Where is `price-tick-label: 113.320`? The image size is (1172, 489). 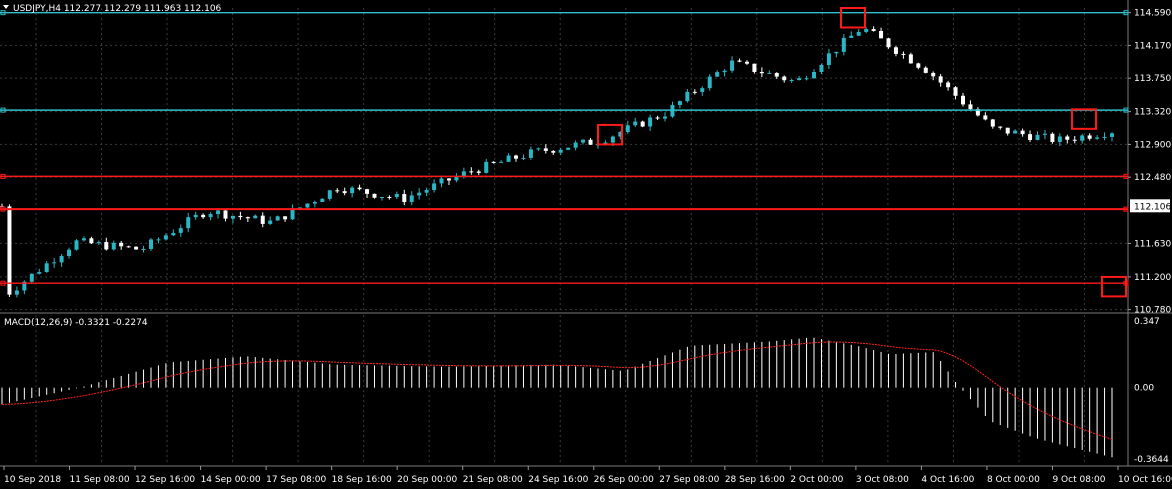
price-tick-label: 113.320 is located at coordinates (1152, 113).